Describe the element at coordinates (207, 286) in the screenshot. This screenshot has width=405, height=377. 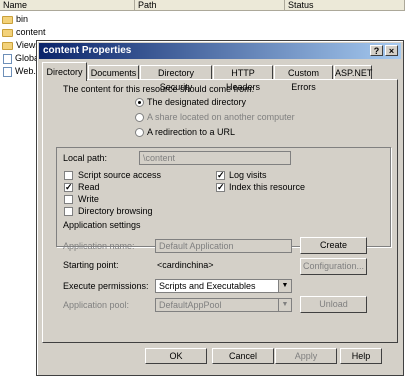
I see `execute-permissions-value: Scripts and Executables` at that location.